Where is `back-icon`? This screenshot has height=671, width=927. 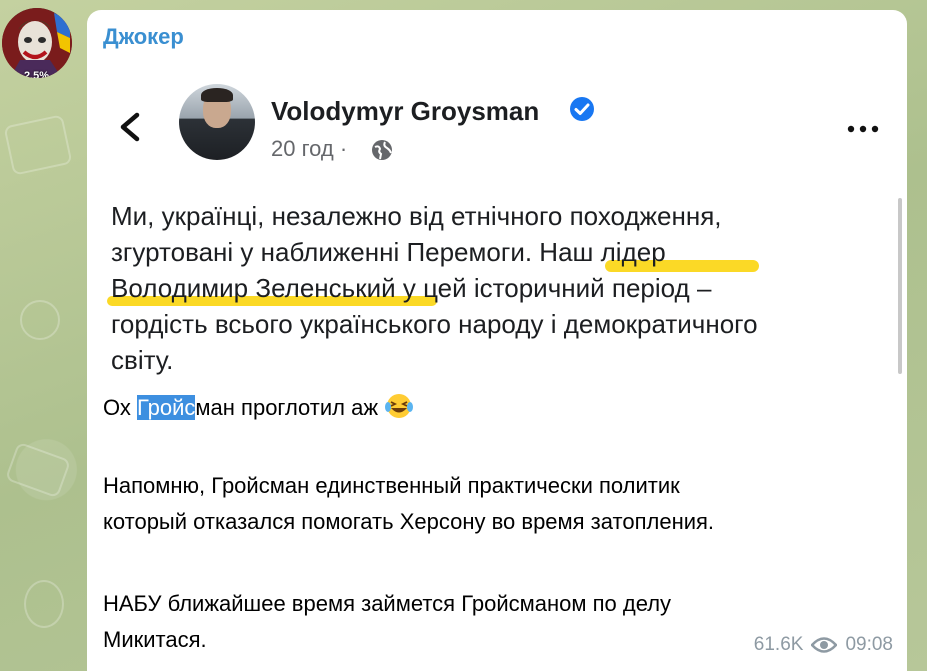
back-icon is located at coordinates (130, 127).